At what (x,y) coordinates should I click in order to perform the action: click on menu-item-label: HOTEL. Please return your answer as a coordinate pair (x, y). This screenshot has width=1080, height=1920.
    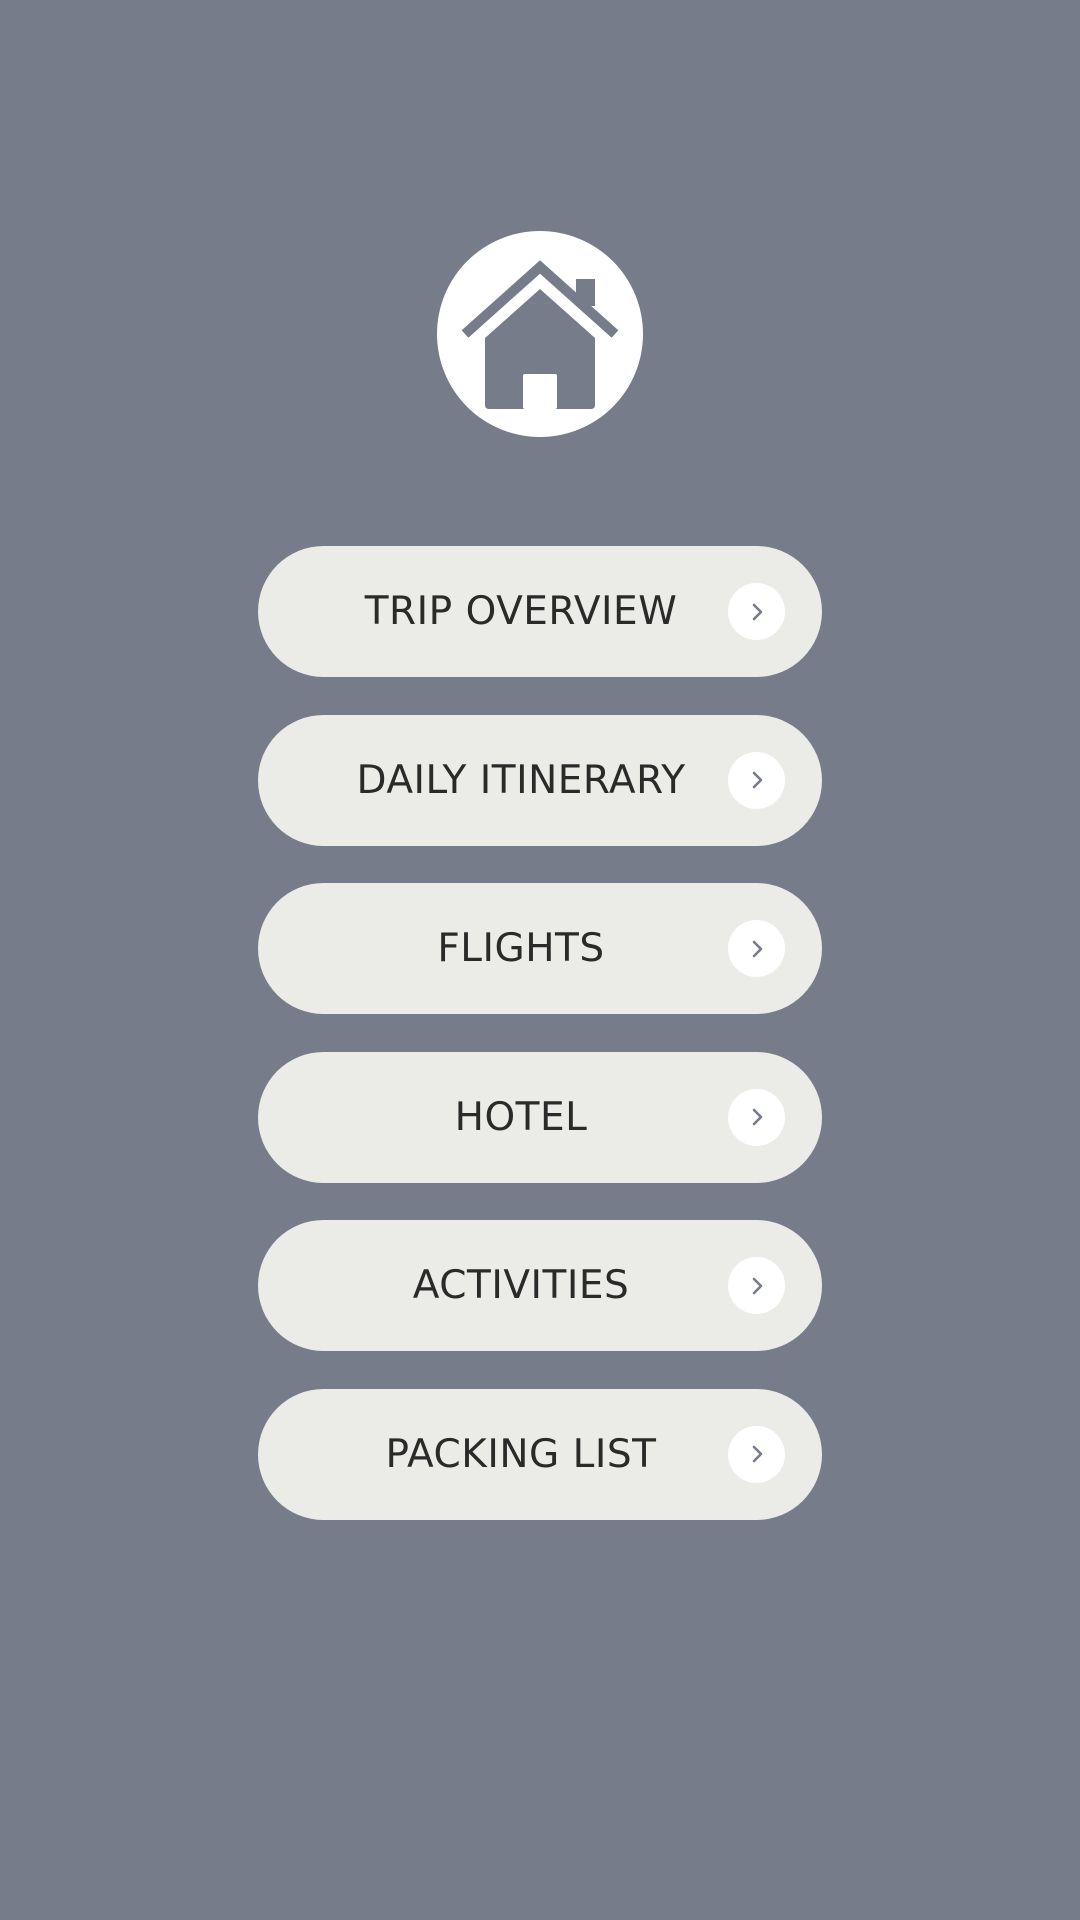
    Looking at the image, I should click on (521, 1117).